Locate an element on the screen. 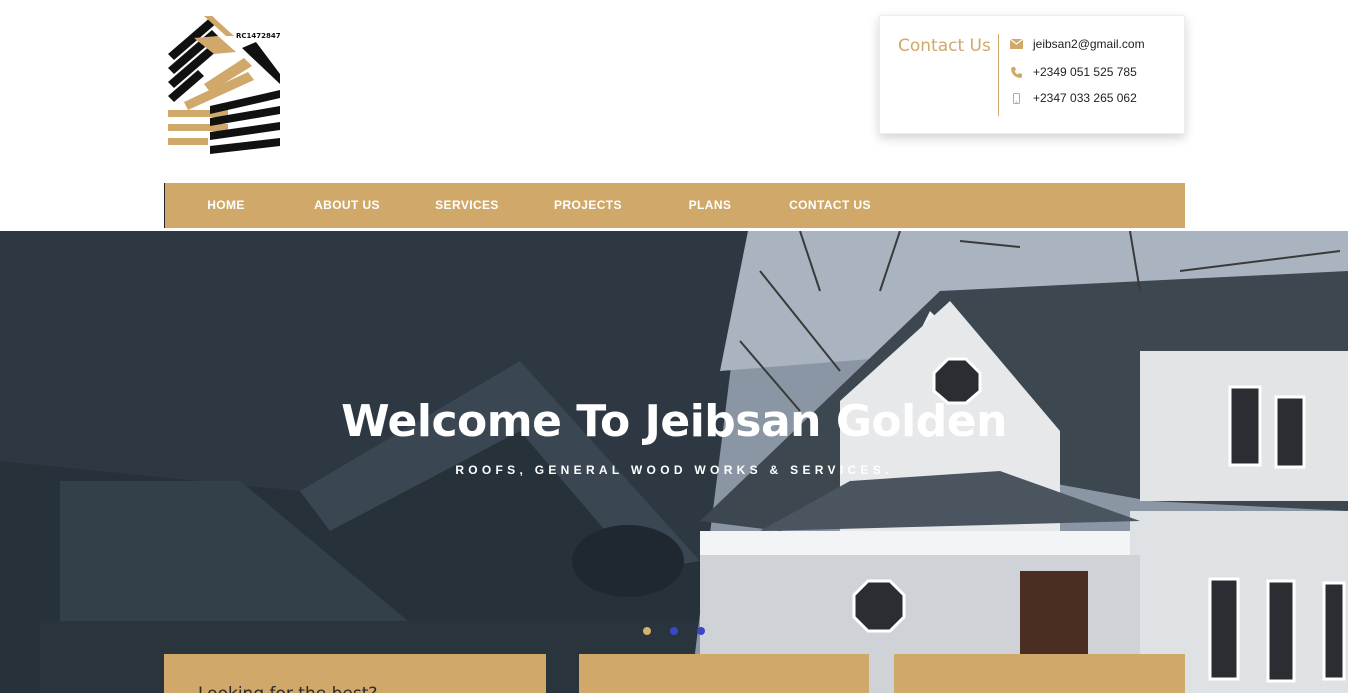 This screenshot has width=1348, height=693. contact-phone-1: +2349 051 525 785 is located at coordinates (1085, 72).